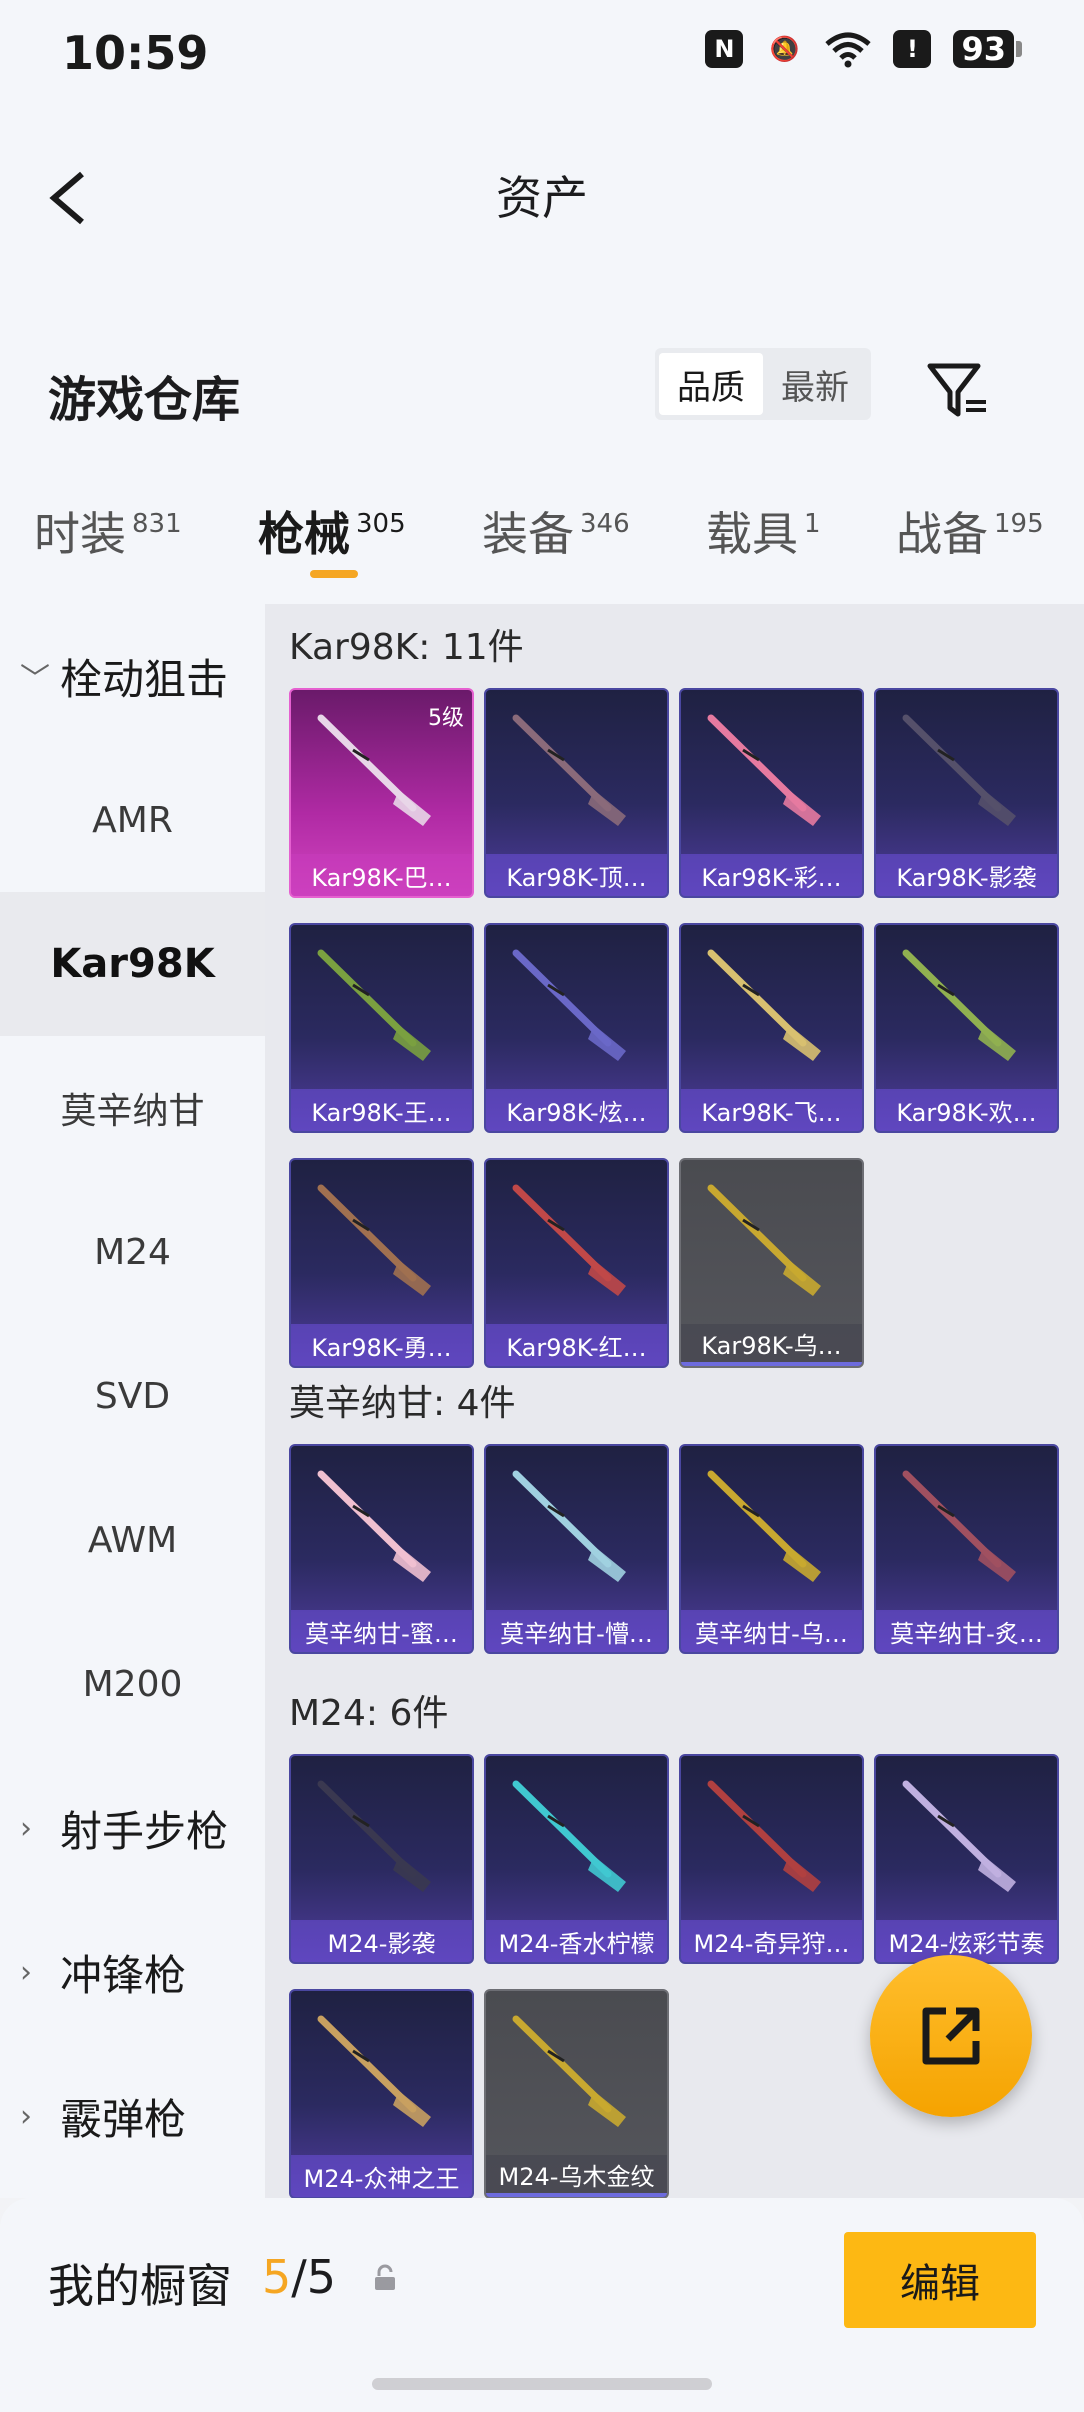 The width and height of the screenshot is (1084, 2412). Describe the element at coordinates (299, 2277) in the screenshot. I see `showcase-count: 5/5` at that location.